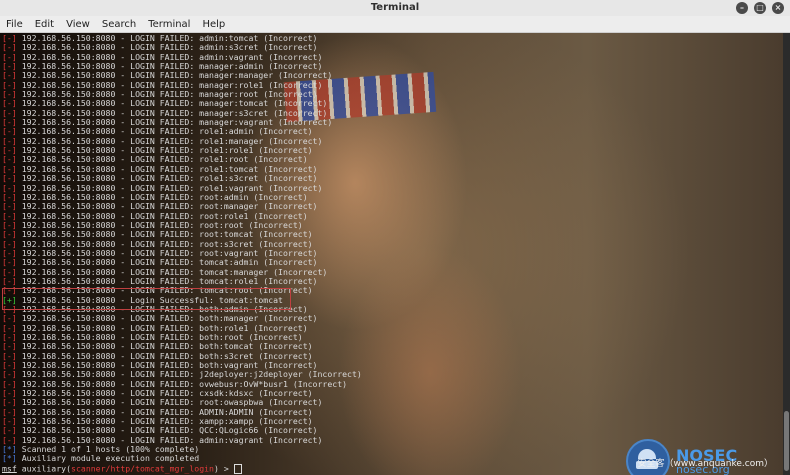 The image size is (790, 475). I want to click on menu-terminal: Terminal, so click(169, 24).